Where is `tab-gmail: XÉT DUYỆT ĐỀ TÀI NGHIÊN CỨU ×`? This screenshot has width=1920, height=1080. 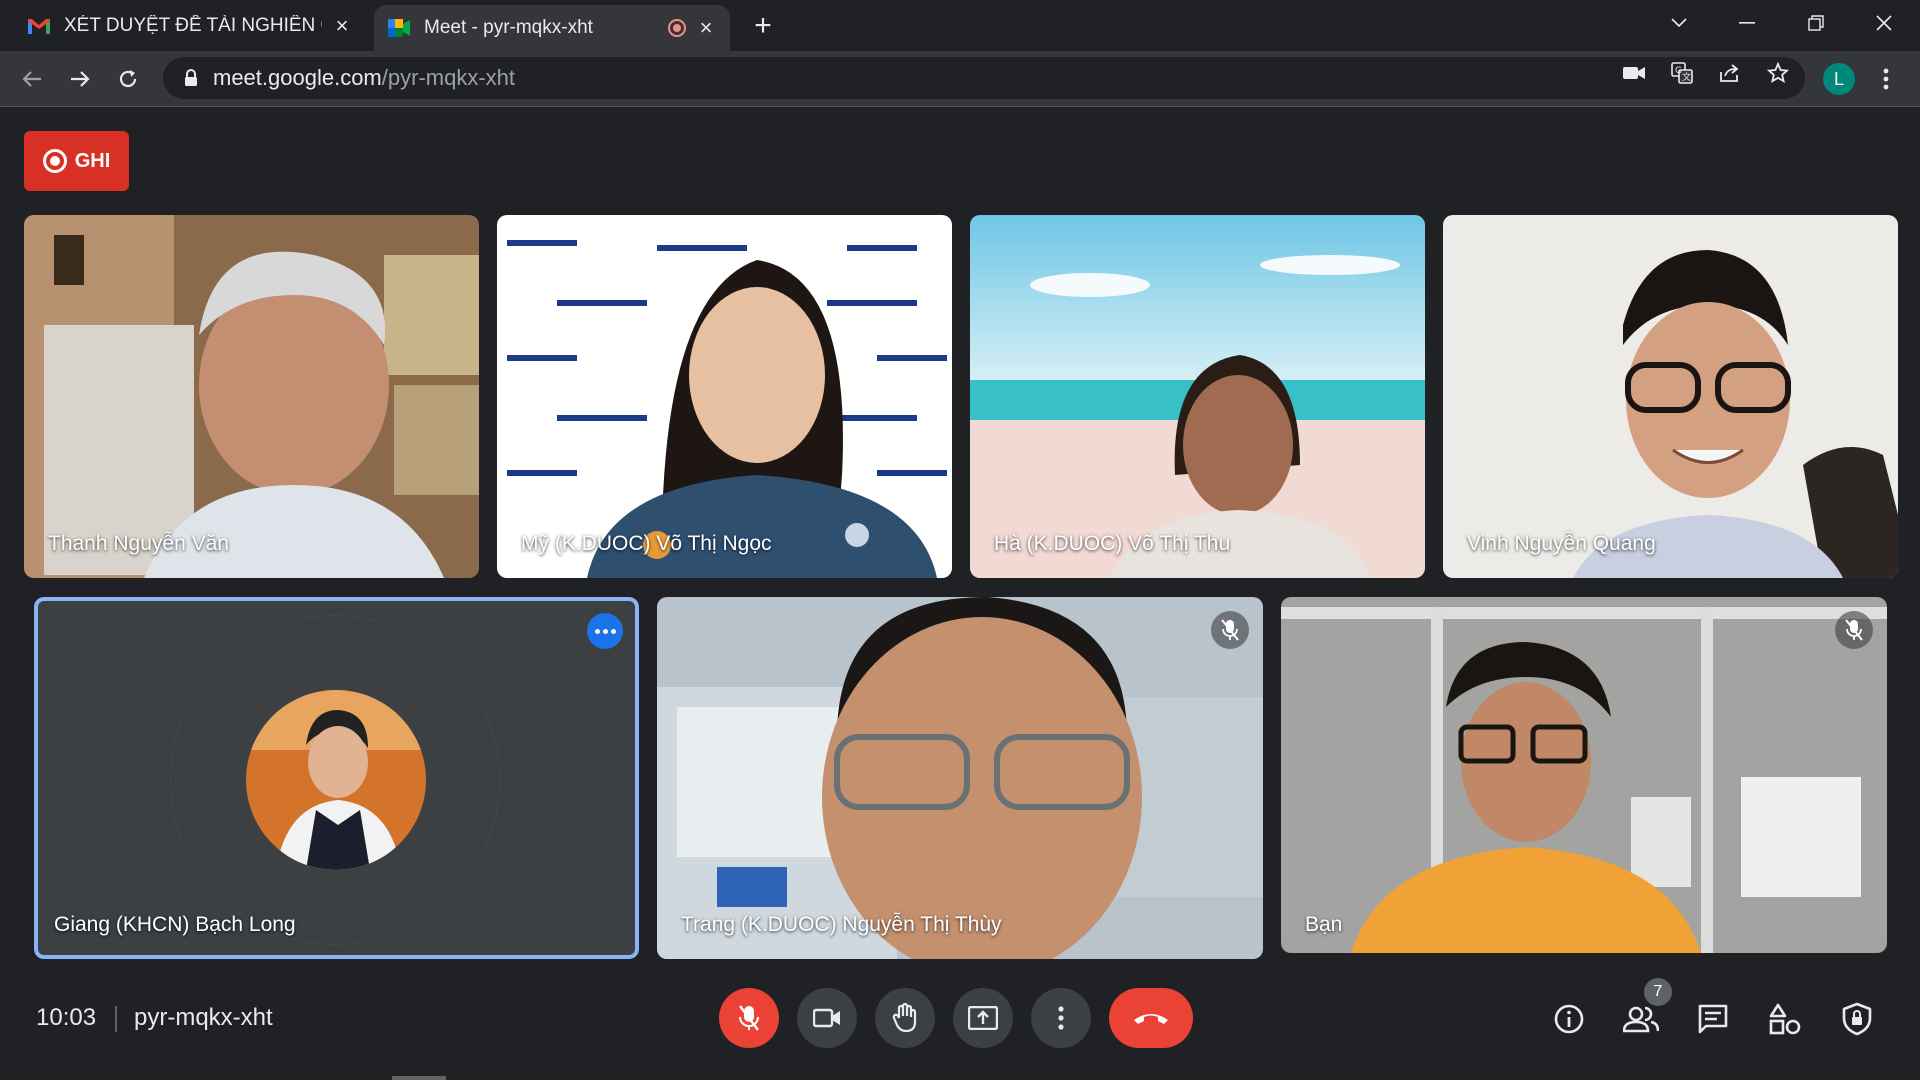
tab-gmail: XÉT DUYỆT ĐỀ TÀI NGHIÊN CỨU × is located at coordinates (190, 25).